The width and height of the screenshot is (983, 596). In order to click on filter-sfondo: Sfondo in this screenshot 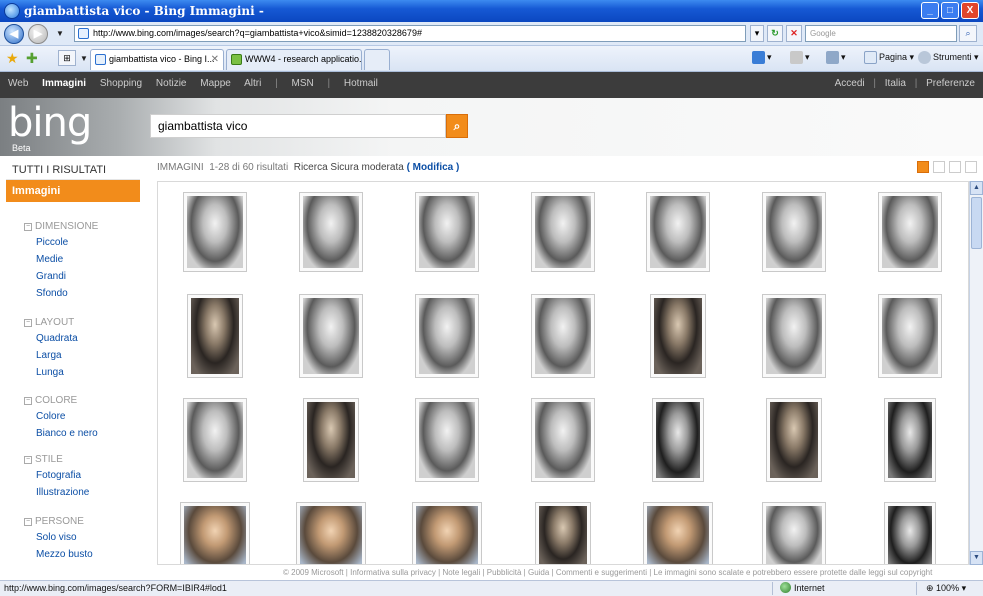, I will do `click(67, 293)`.